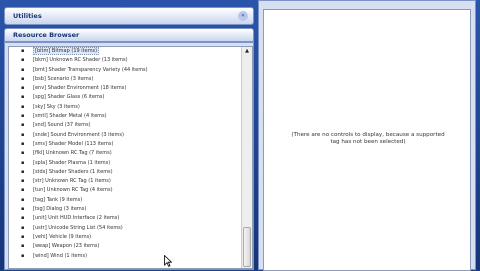 The height and width of the screenshot is (271, 480). I want to click on tree-item-label: [unit] Unit HUD Interface (2 items), so click(76, 218).